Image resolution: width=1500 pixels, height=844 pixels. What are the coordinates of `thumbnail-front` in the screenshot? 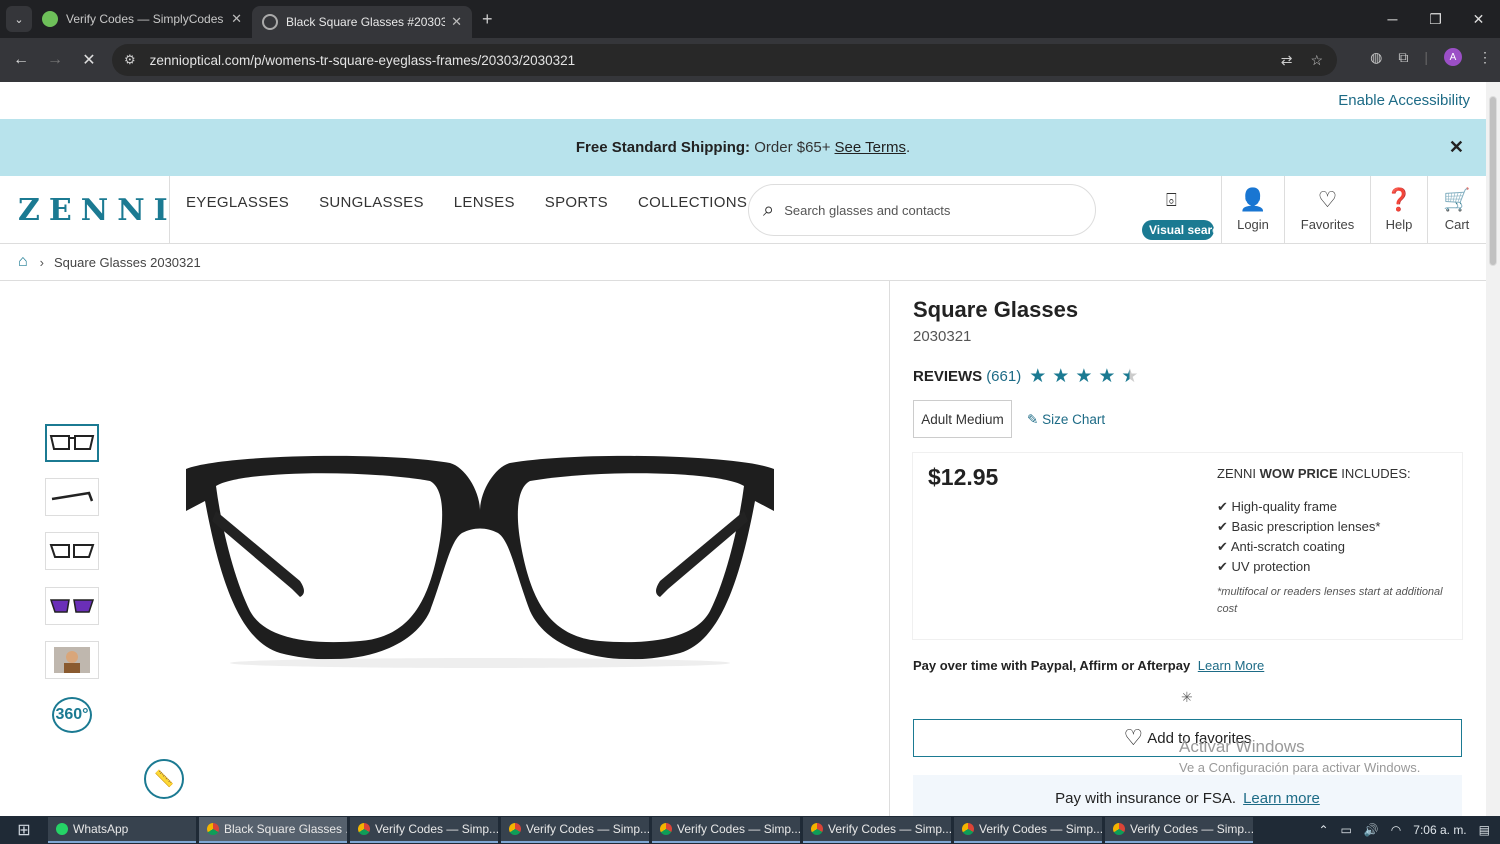 It's located at (72, 443).